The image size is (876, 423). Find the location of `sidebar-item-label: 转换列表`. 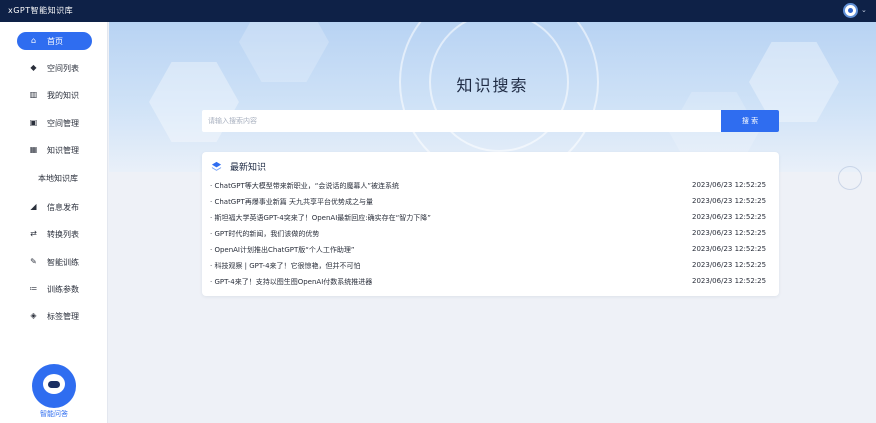

sidebar-item-label: 转换列表 is located at coordinates (63, 234).